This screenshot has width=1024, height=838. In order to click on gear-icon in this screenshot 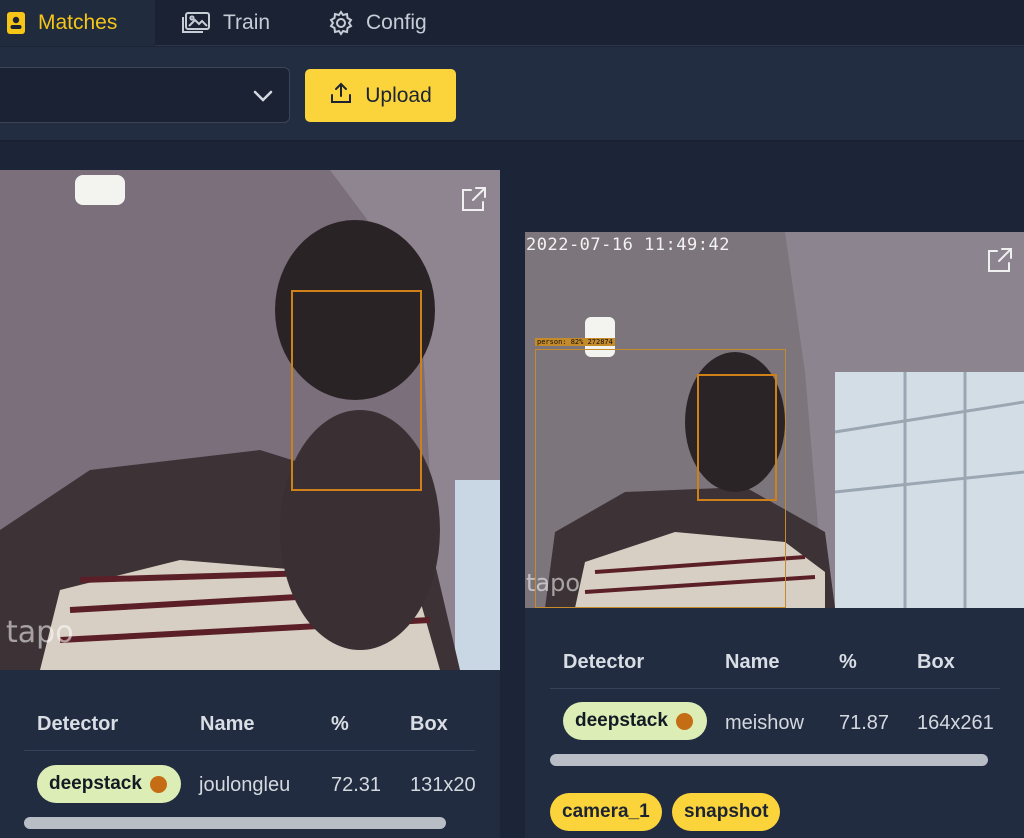, I will do `click(341, 23)`.